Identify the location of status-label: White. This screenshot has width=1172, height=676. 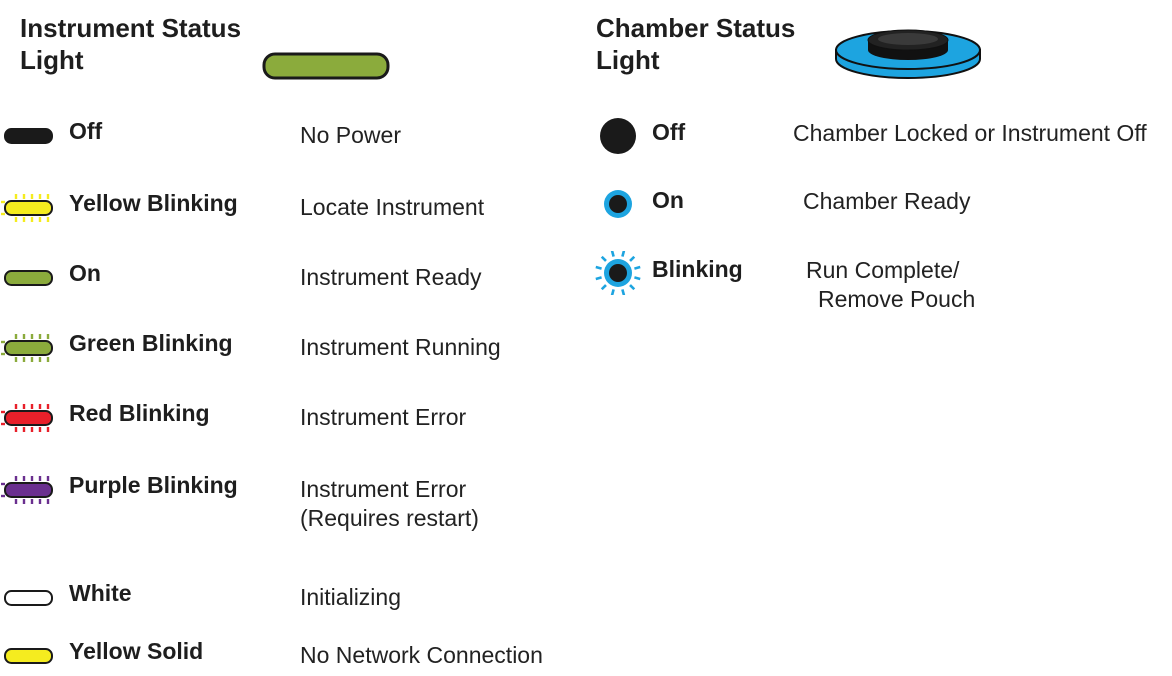
(100, 593).